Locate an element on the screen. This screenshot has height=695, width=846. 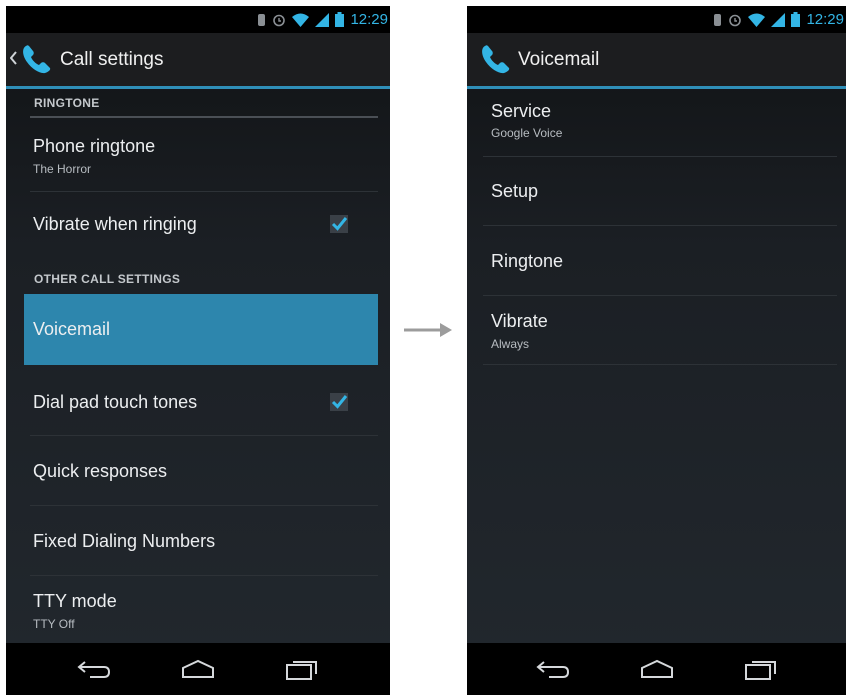
pref-title: Vibrate is located at coordinates (519, 321).